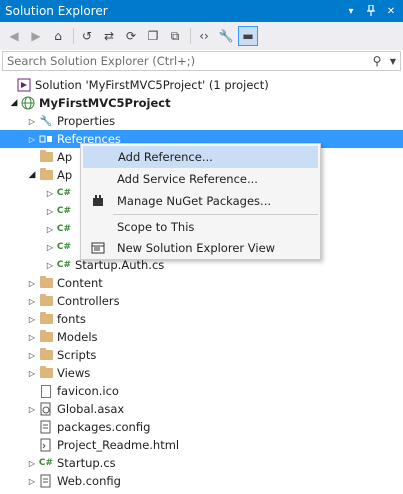  What do you see at coordinates (201, 391) in the screenshot?
I see `tree-node-favicon: favicon.ico` at bounding box center [201, 391].